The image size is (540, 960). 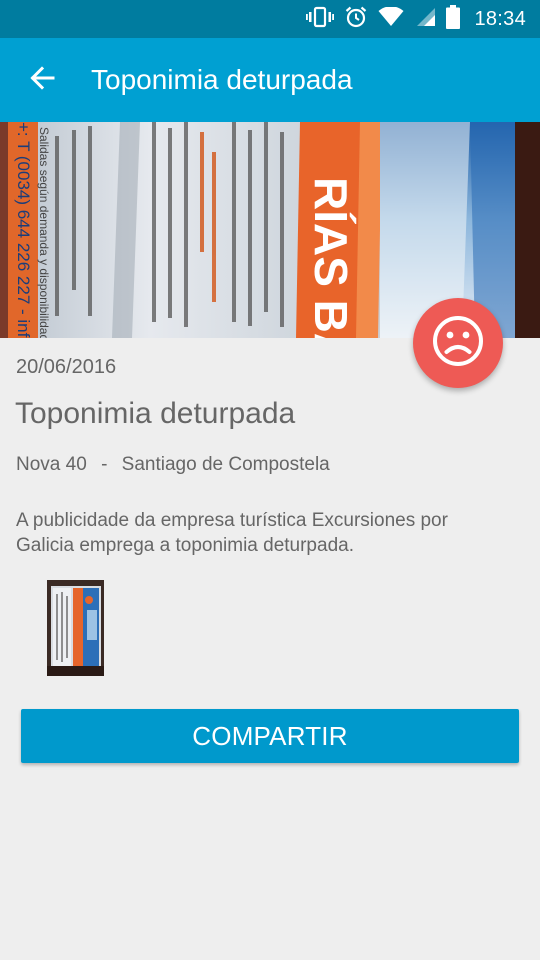 I want to click on sad-face-badge, so click(x=458, y=343).